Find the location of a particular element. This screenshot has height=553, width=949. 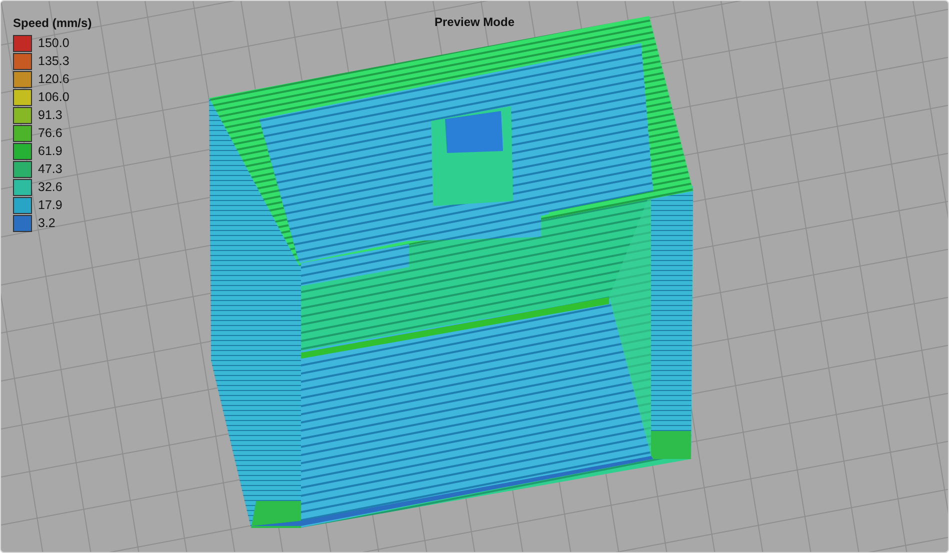

legend-value: 150.0 is located at coordinates (54, 43).